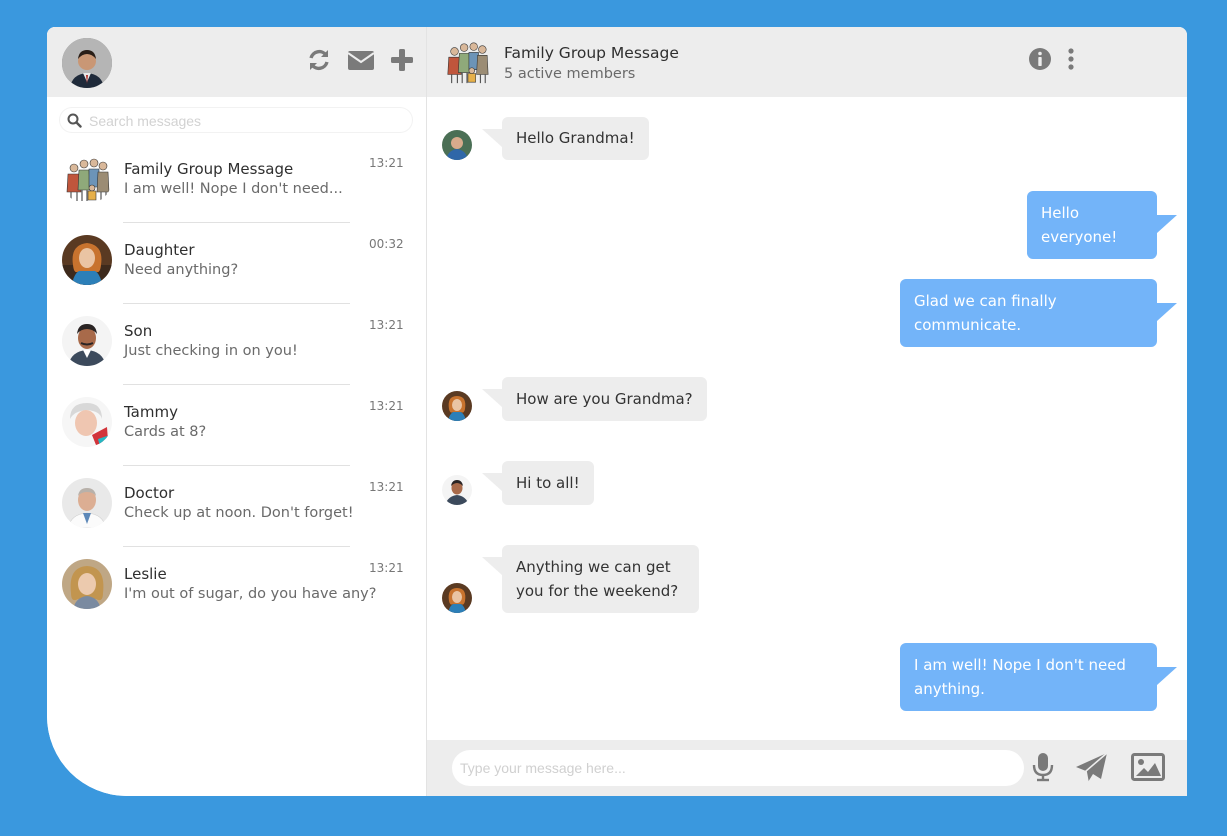 The image size is (1227, 836). What do you see at coordinates (597, 591) in the screenshot?
I see `message-text: you for the weekend?` at bounding box center [597, 591].